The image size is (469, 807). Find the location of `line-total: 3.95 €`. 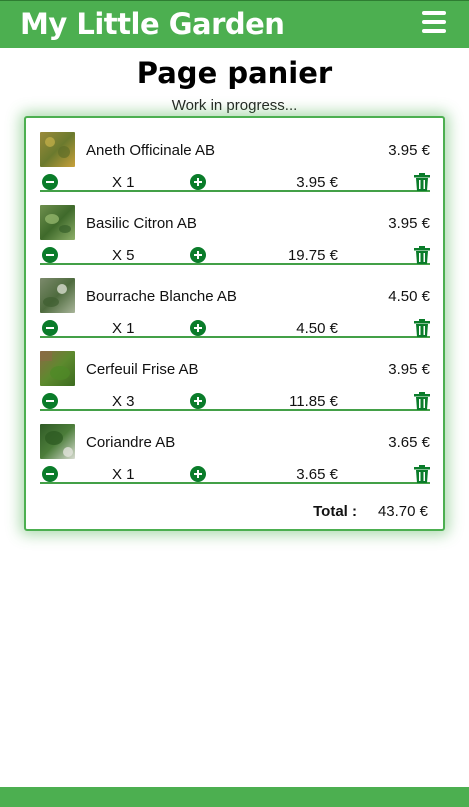

line-total: 3.95 € is located at coordinates (317, 182).